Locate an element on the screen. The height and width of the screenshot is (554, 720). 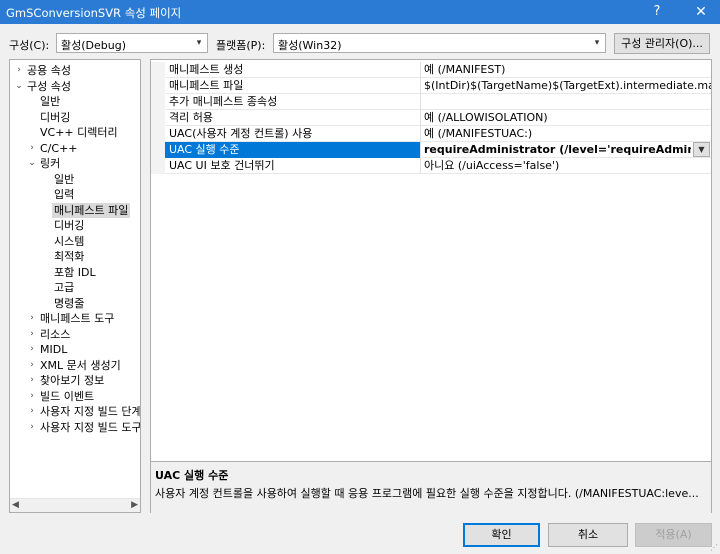
tree-item: › 사용자 지정 빌드 단계 is located at coordinates (75, 411).